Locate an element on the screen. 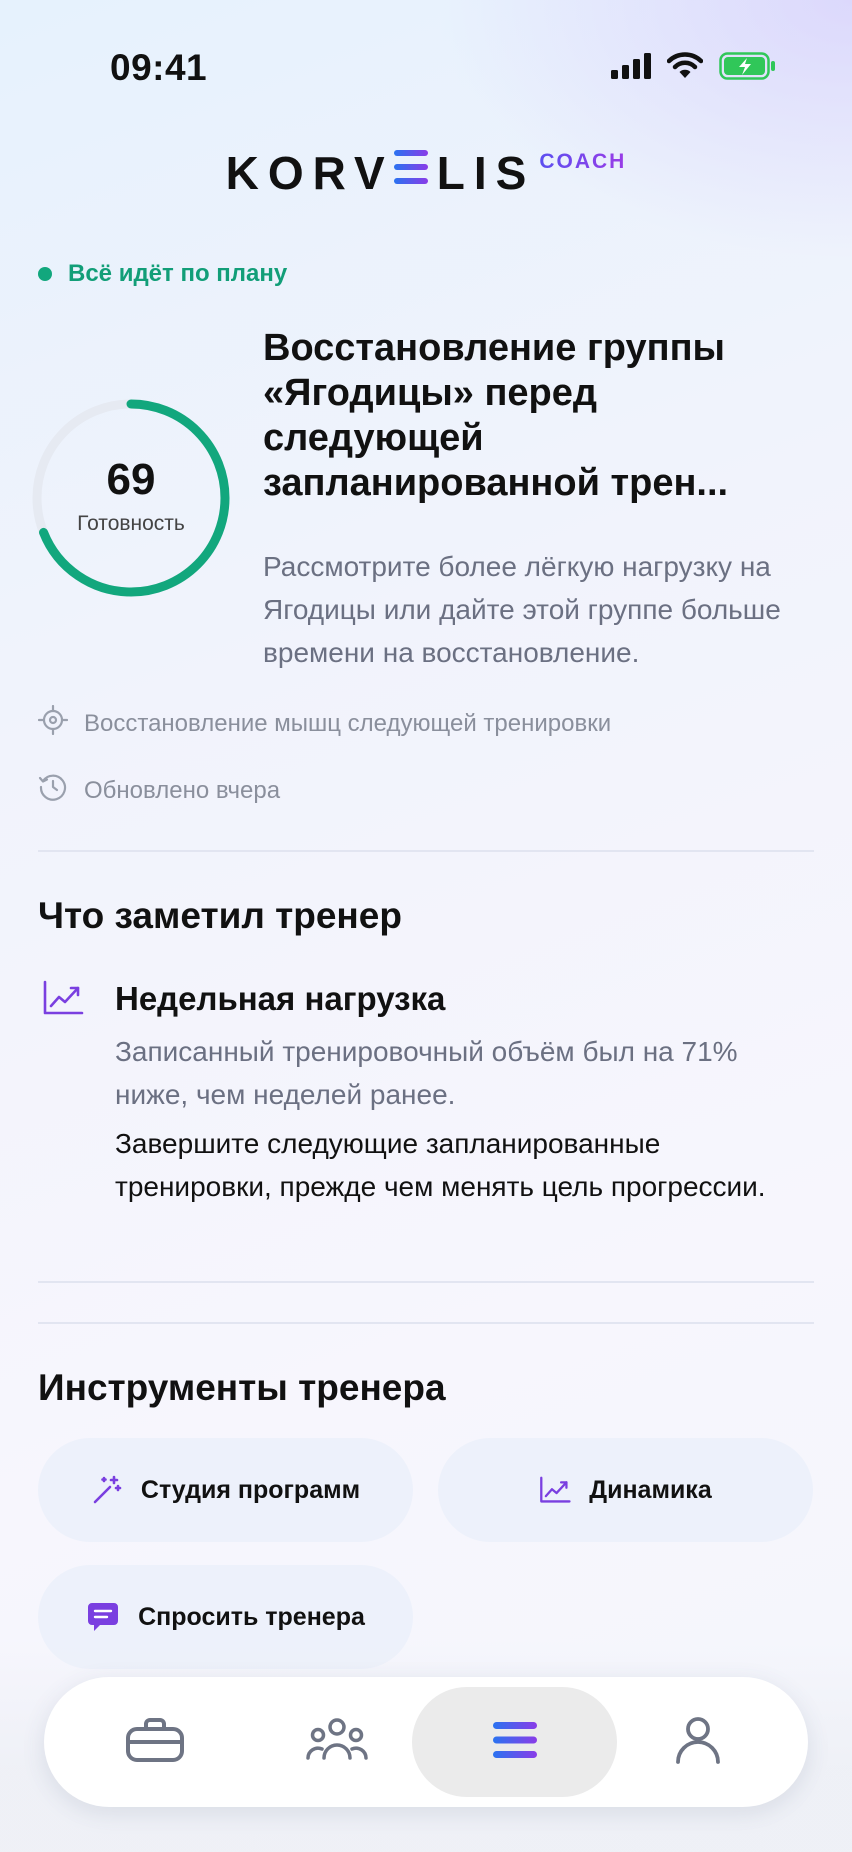 Image resolution: width=852 pixels, height=1852 pixels. dynamics-button: Динамика is located at coordinates (625, 1490).